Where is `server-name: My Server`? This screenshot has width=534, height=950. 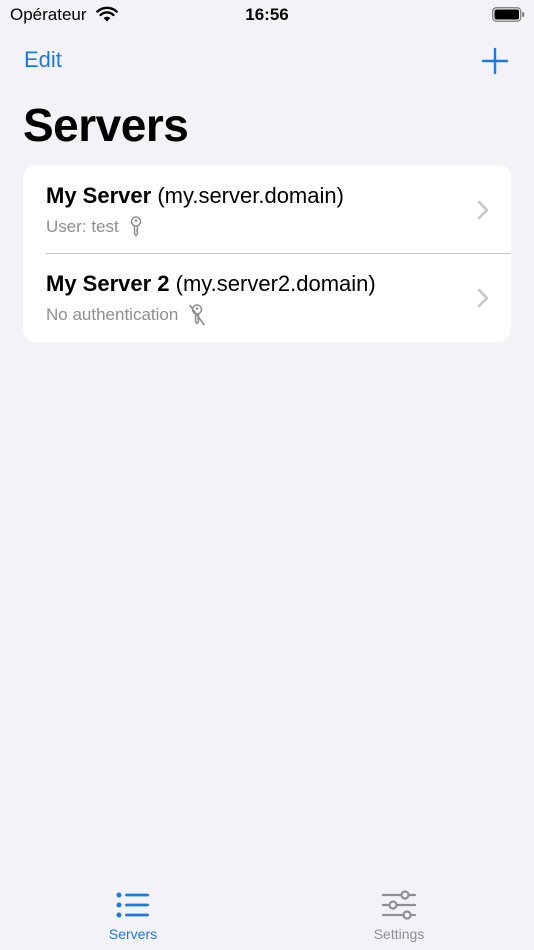
server-name: My Server is located at coordinates (99, 195).